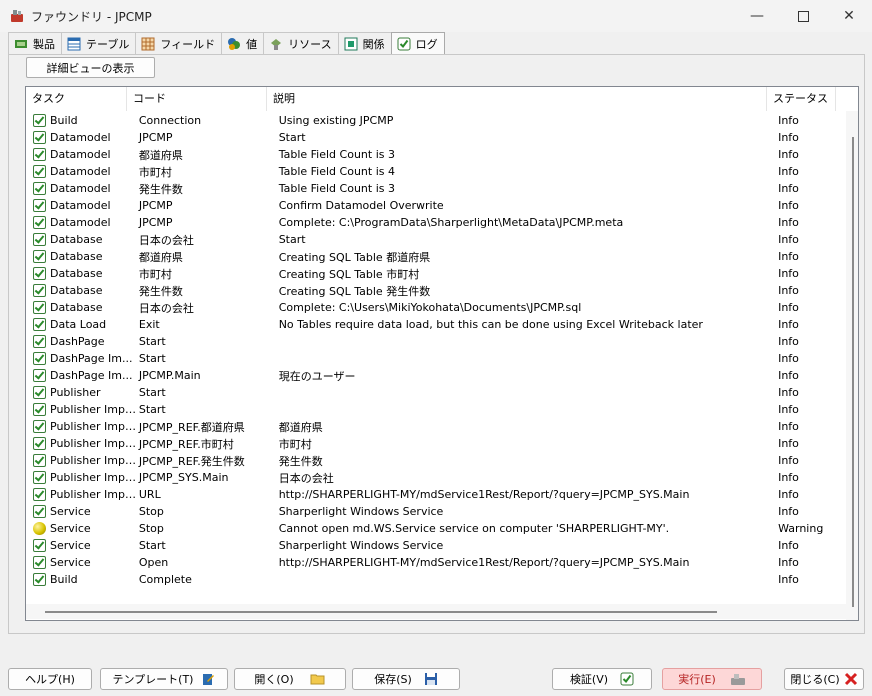  I want to click on help-button: ヘルプ(H), so click(50, 679).